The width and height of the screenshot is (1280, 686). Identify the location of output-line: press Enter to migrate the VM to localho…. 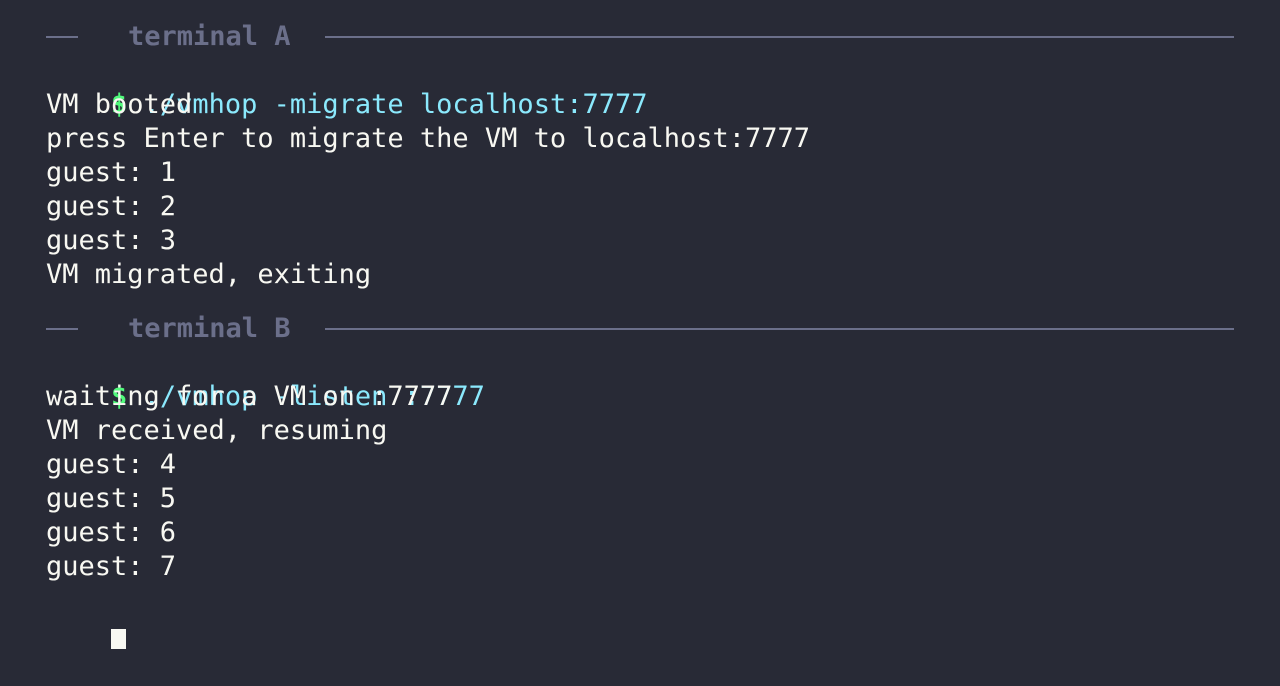
(428, 138).